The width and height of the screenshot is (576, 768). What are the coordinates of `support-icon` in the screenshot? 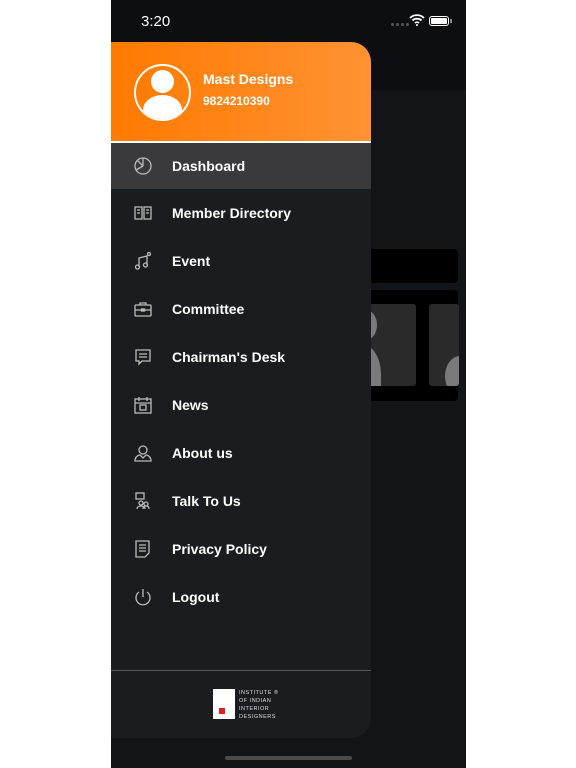 It's located at (141, 501).